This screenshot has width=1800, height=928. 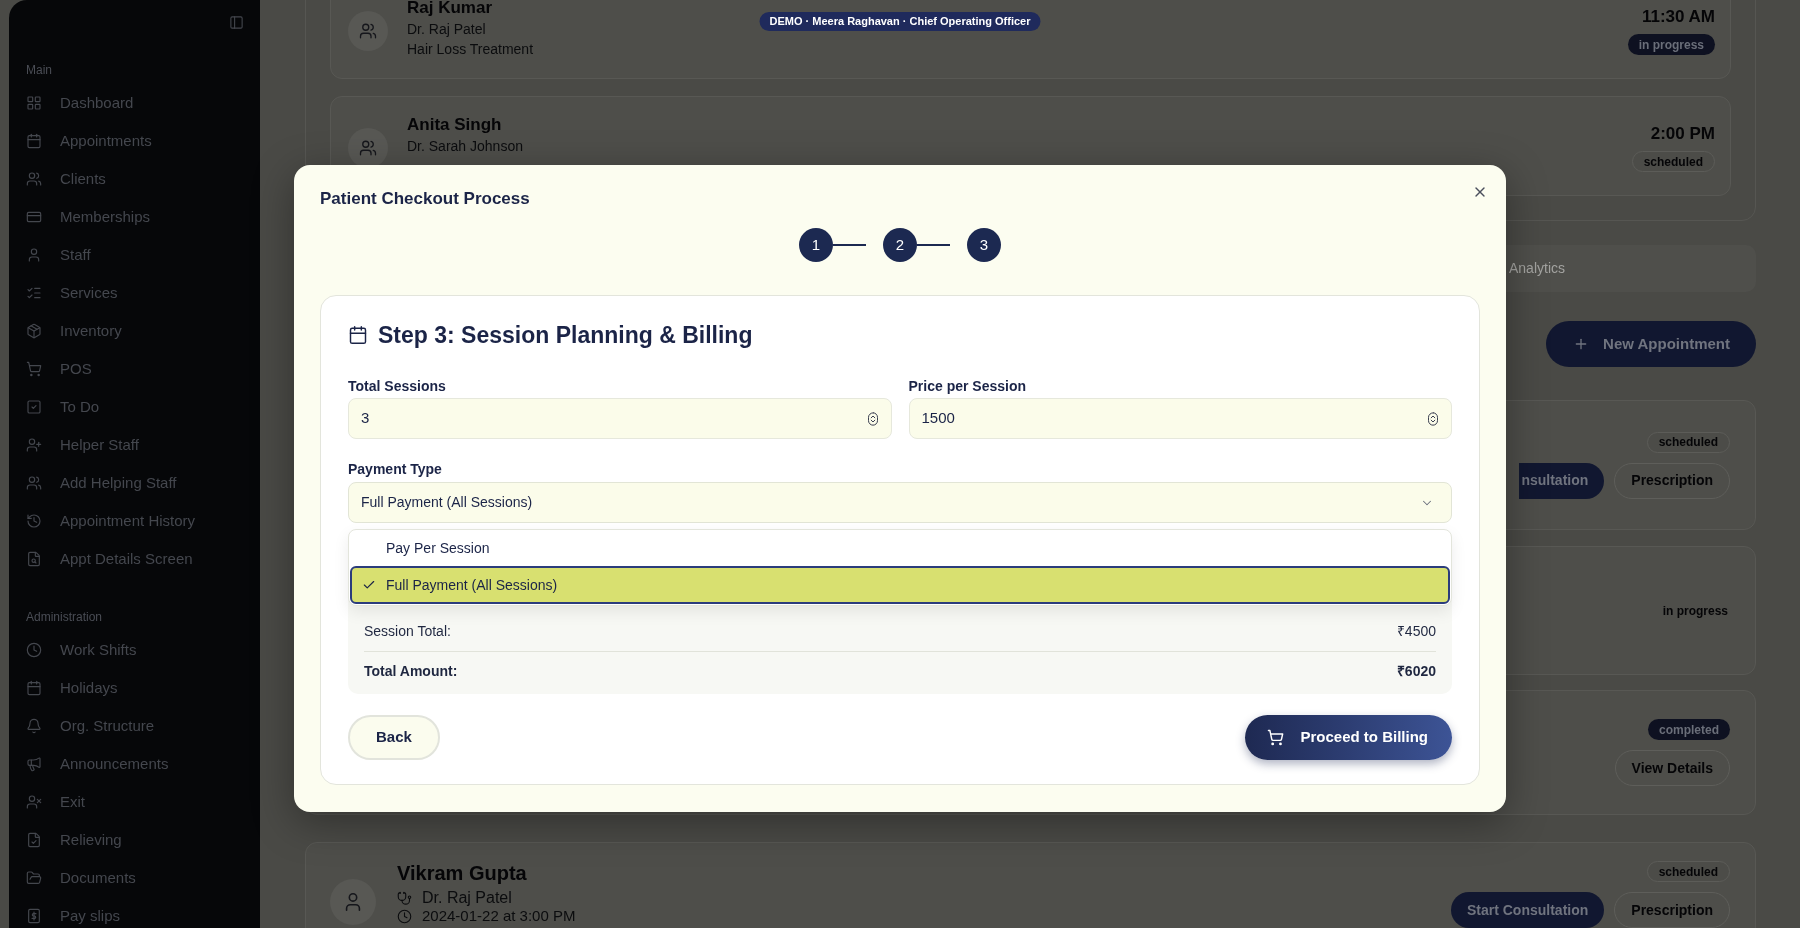 What do you see at coordinates (236, 22) in the screenshot?
I see `sidebar-toggle-icon` at bounding box center [236, 22].